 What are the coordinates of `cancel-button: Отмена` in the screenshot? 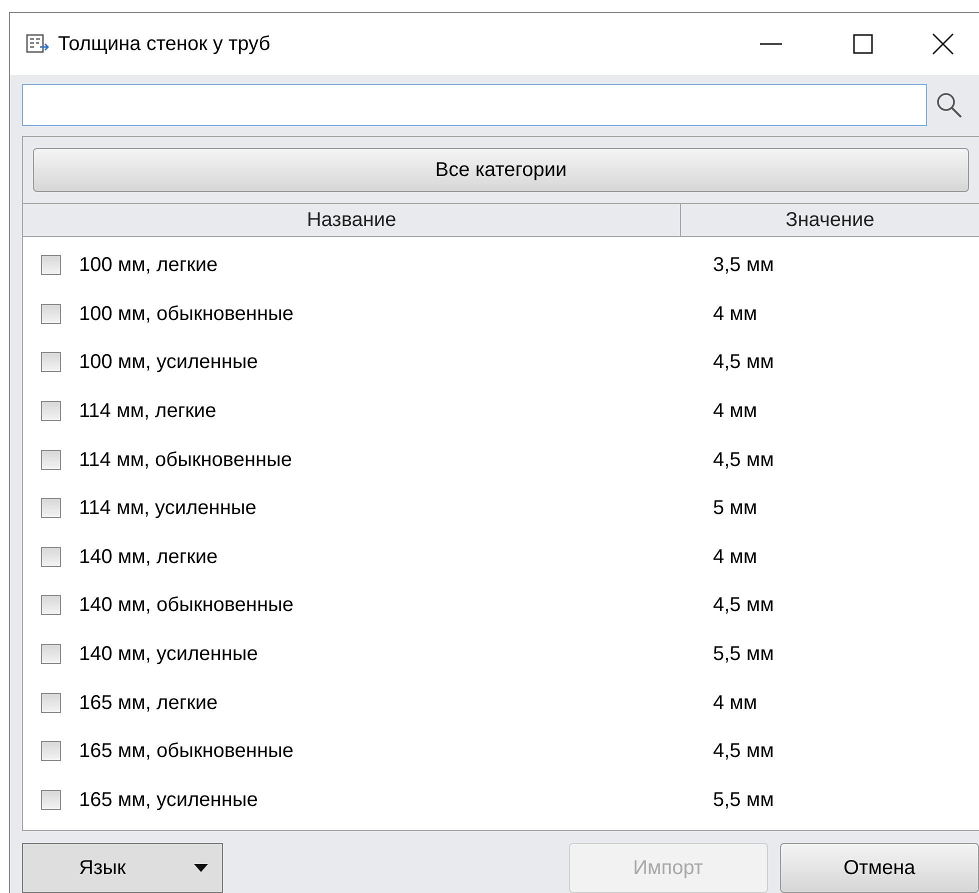 It's located at (879, 868).